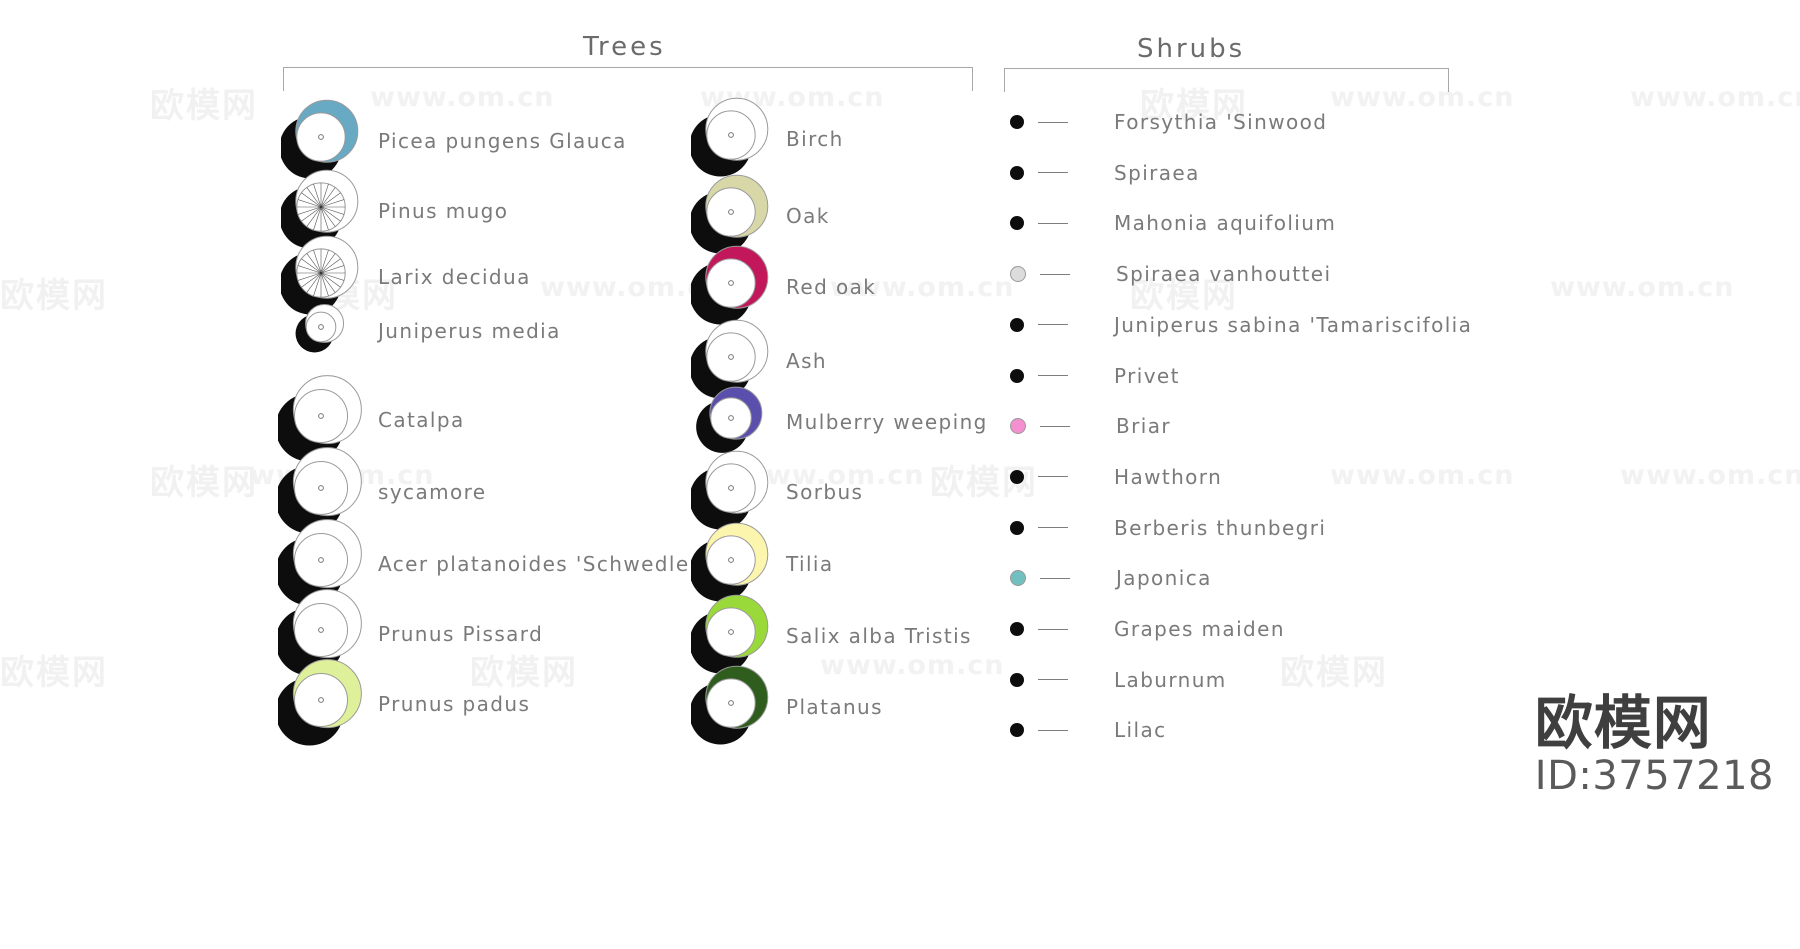  I want to click on shrub-legend-row: Spiraea vanhouttei, so click(1170, 274).